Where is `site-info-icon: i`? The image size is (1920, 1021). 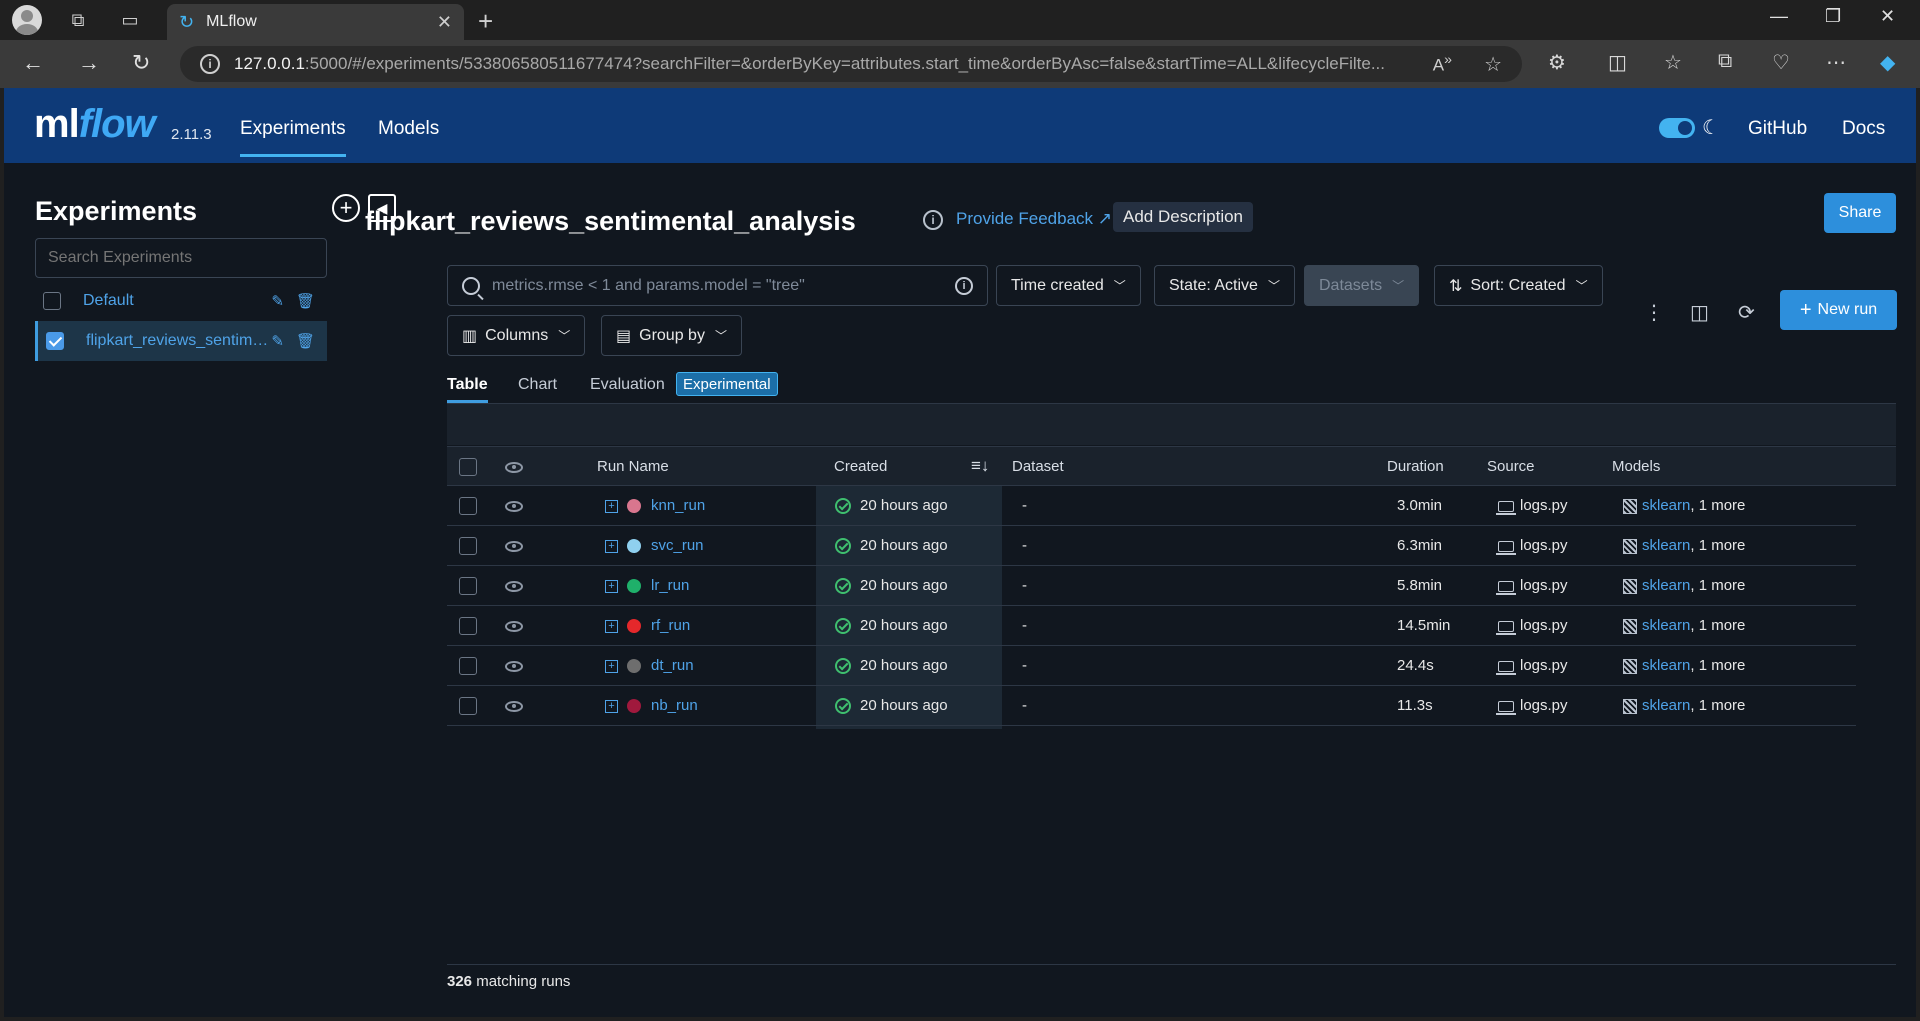 site-info-icon: i is located at coordinates (210, 64).